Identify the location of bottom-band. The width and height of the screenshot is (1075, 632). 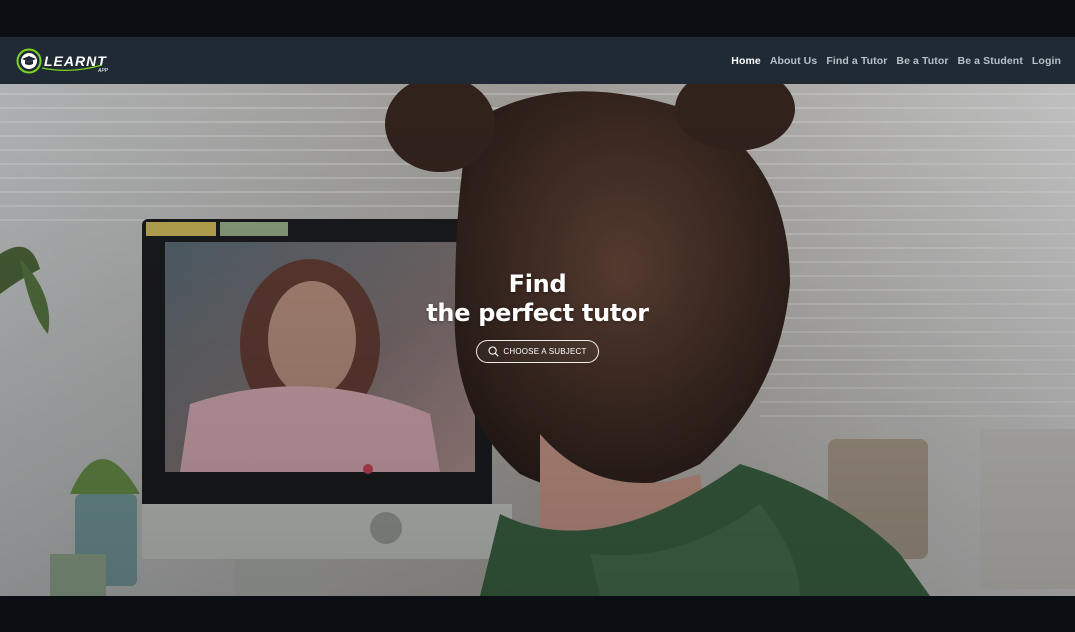
(537, 614).